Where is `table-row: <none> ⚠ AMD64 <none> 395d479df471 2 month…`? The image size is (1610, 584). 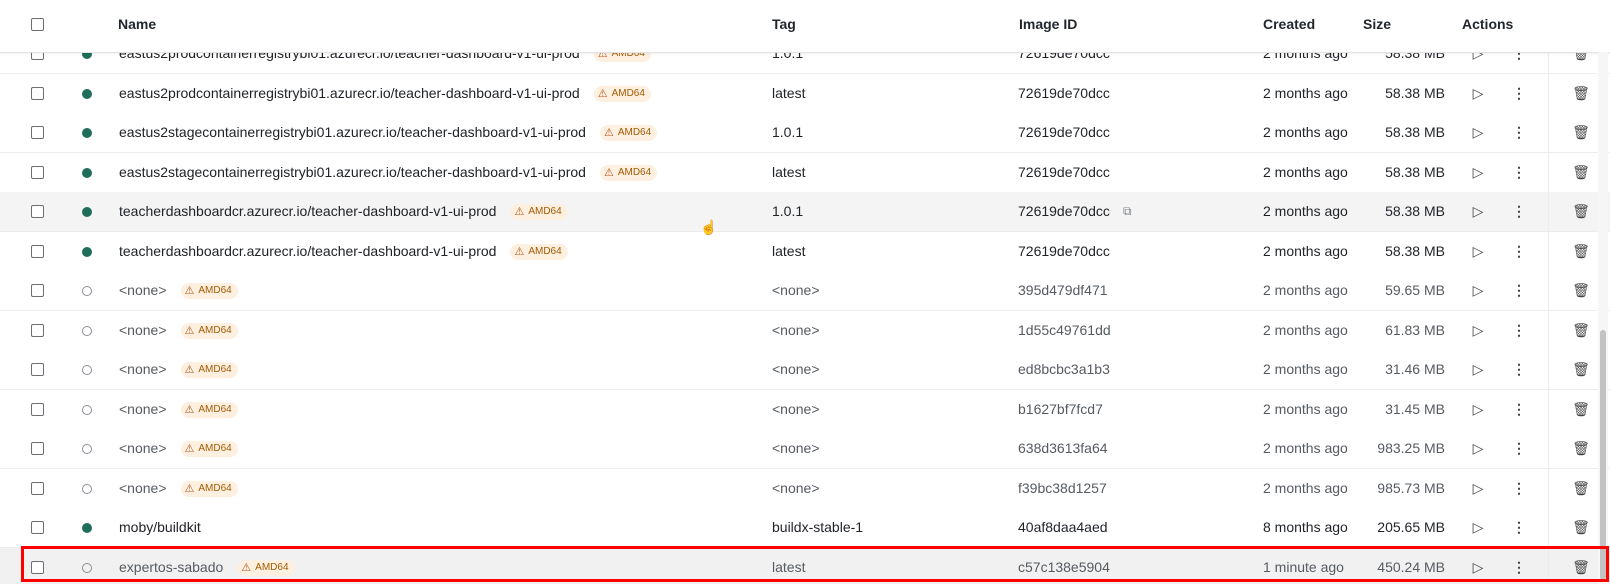 table-row: <none> ⚠ AMD64 <none> 395d479df471 2 month… is located at coordinates (805, 291).